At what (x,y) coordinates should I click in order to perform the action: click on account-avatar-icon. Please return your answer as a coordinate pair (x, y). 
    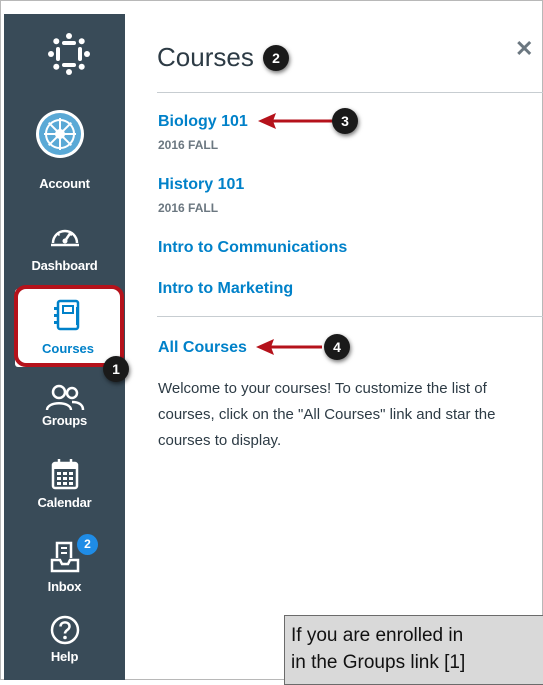
    Looking at the image, I should click on (60, 134).